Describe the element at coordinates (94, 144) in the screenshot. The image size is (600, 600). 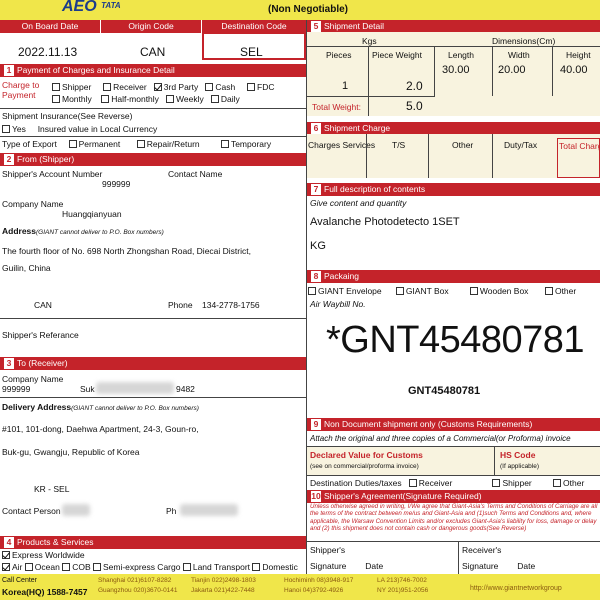
I see `permanent-checkbox: Permanent` at that location.